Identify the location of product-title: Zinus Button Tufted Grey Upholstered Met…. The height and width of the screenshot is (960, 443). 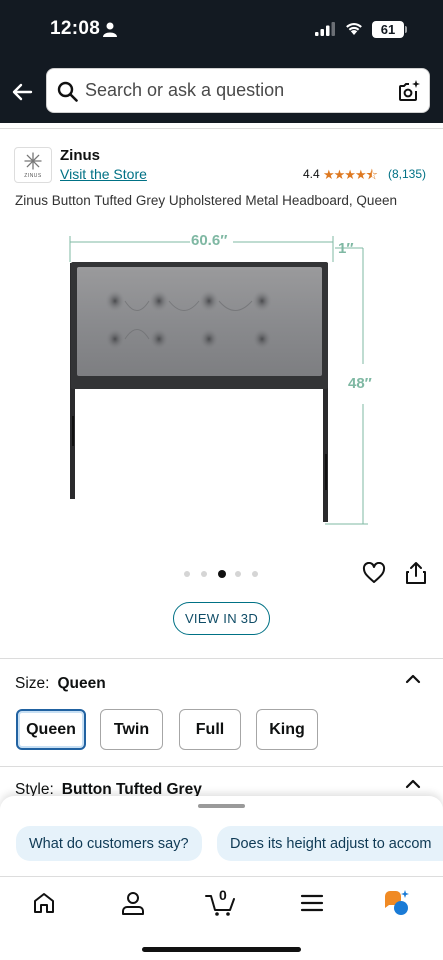
(206, 200).